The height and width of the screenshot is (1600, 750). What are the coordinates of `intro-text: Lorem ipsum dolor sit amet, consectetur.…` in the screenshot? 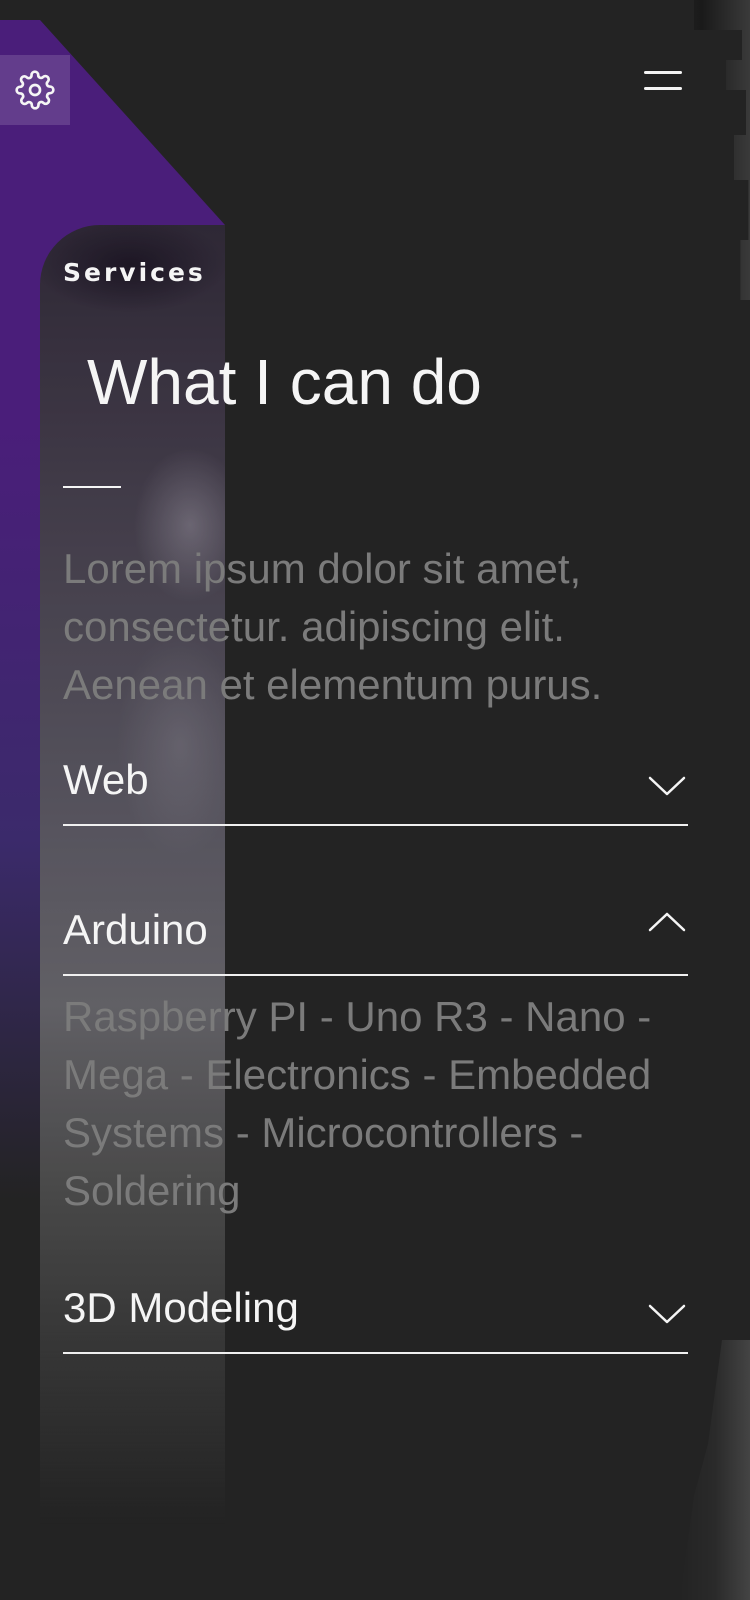 It's located at (333, 626).